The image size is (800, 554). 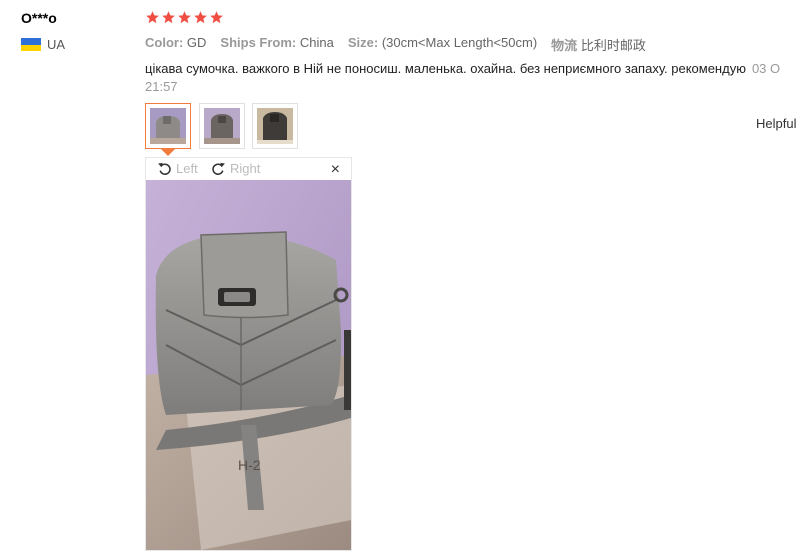 I want to click on country-code: UA, so click(x=56, y=44).